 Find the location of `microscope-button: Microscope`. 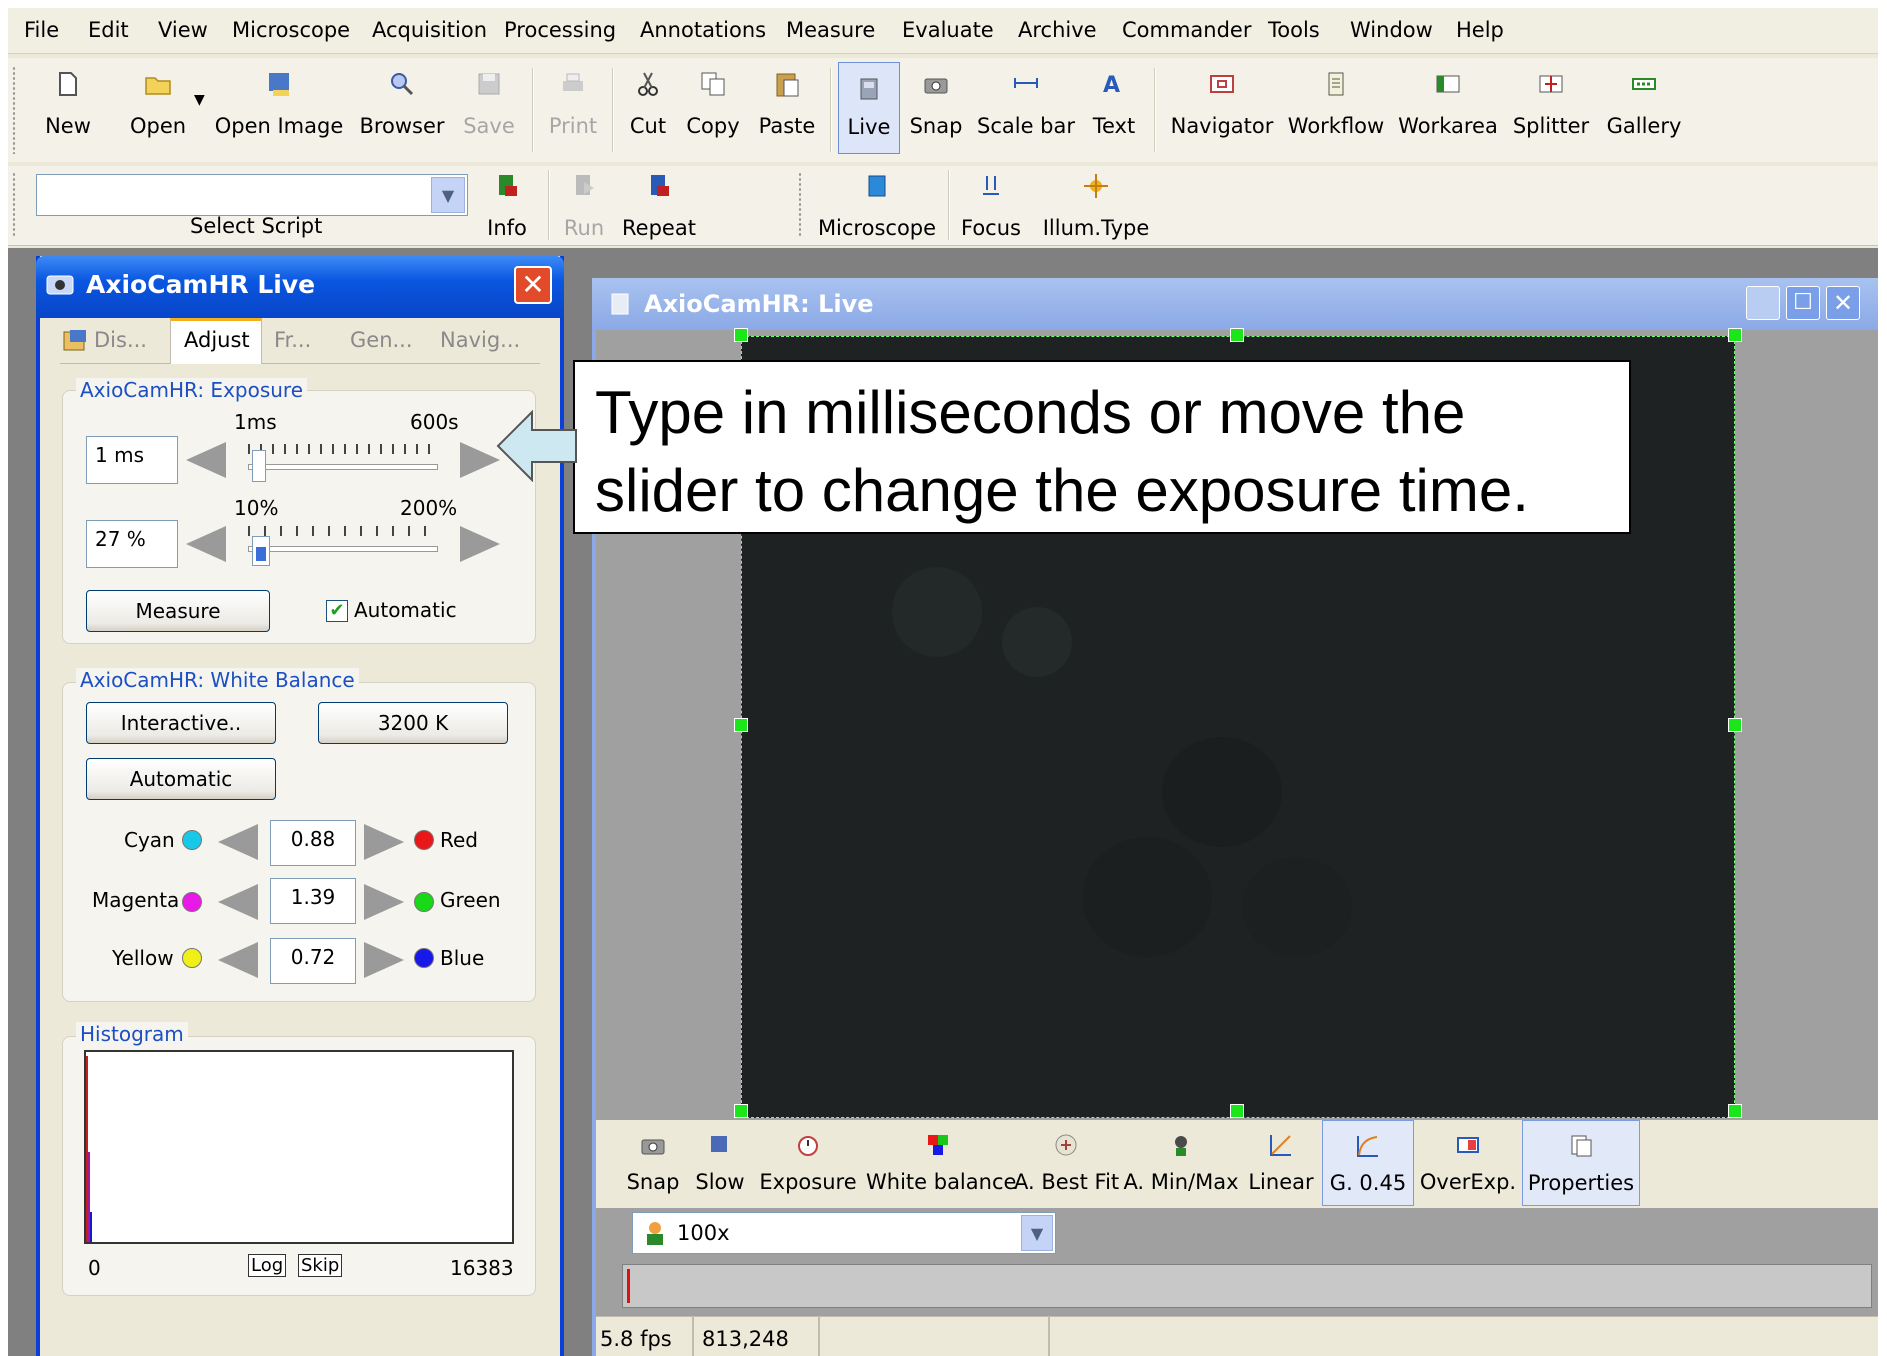

microscope-button: Microscope is located at coordinates (877, 202).